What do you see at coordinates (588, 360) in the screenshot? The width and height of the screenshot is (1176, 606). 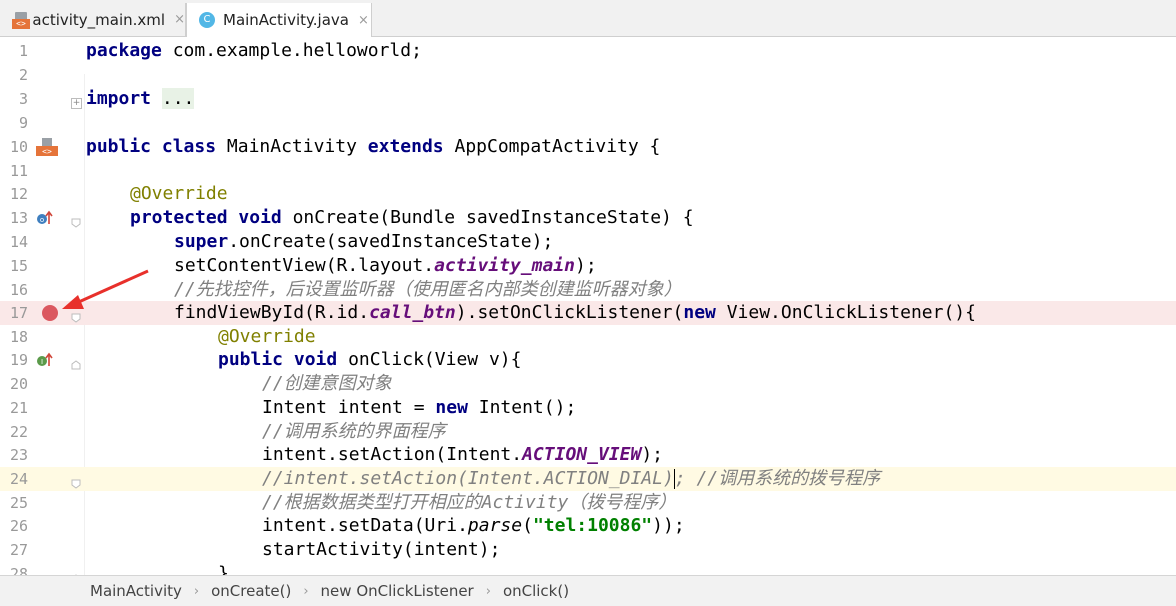 I see `code-line: 19 I public void onClick(View v){` at bounding box center [588, 360].